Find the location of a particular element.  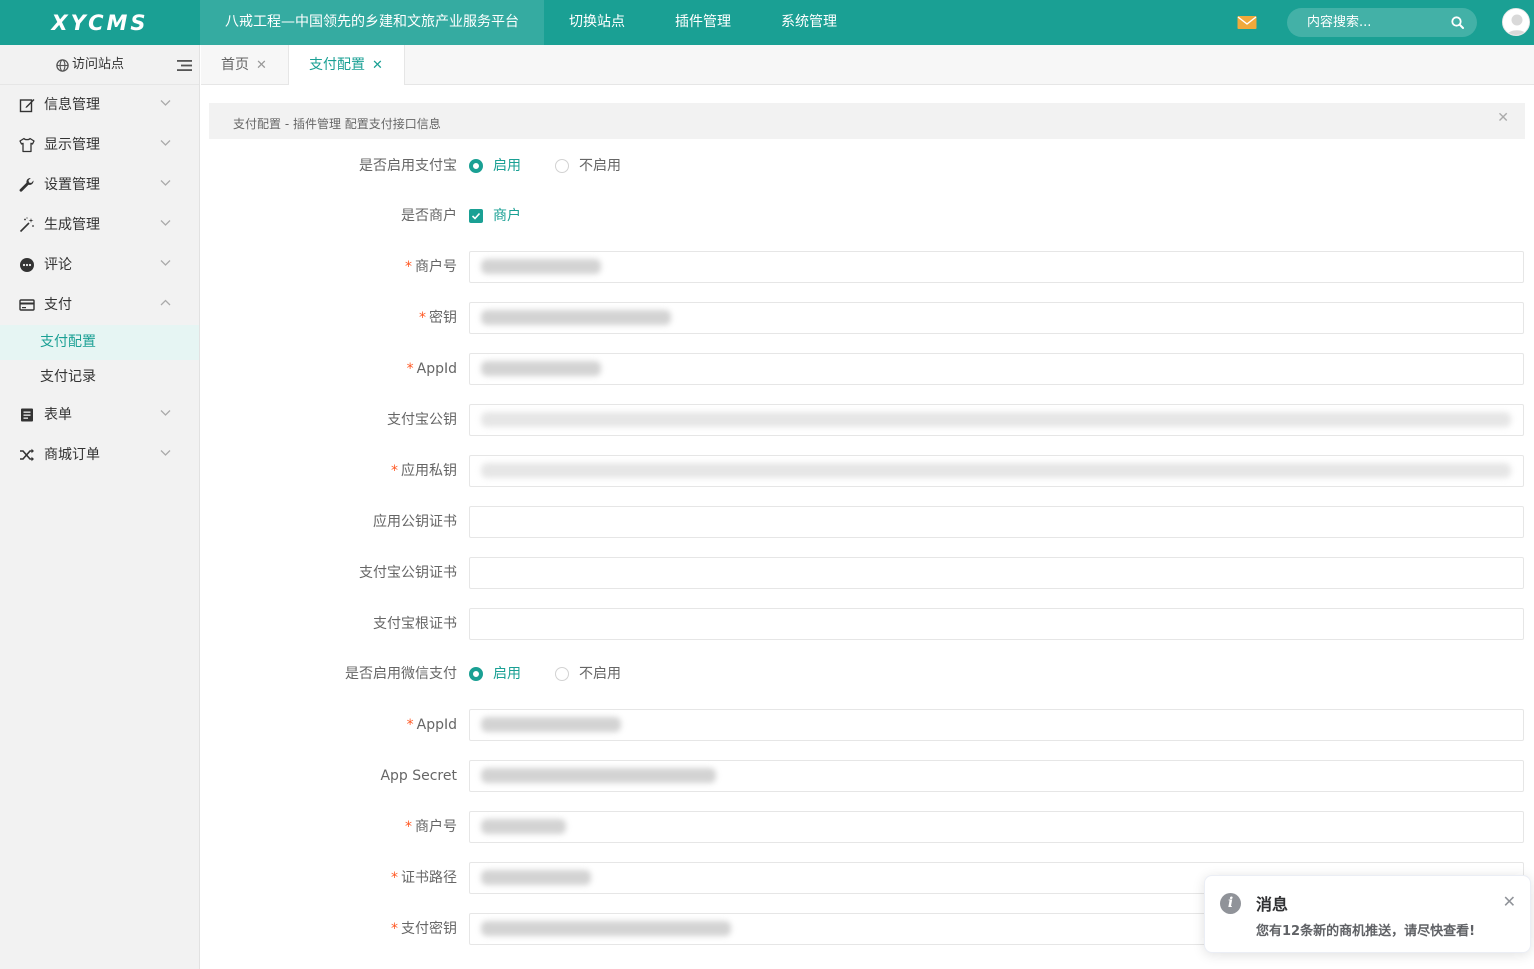

tab-home: 首页 ✕ is located at coordinates (245, 65).